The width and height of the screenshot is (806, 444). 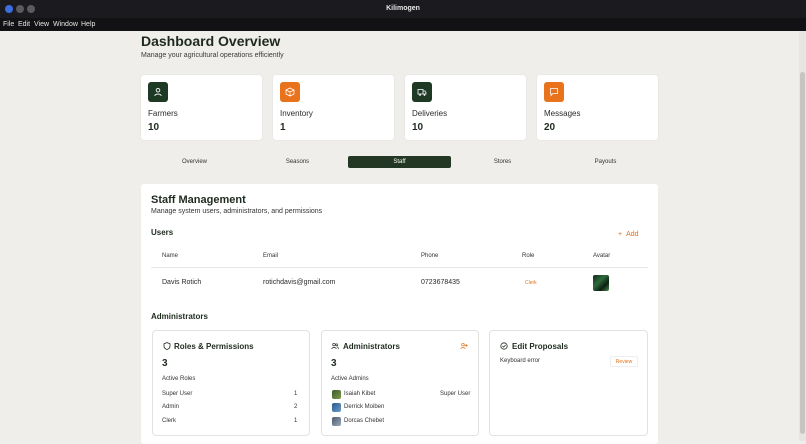 What do you see at coordinates (162, 232) in the screenshot?
I see `users-heading: Users` at bounding box center [162, 232].